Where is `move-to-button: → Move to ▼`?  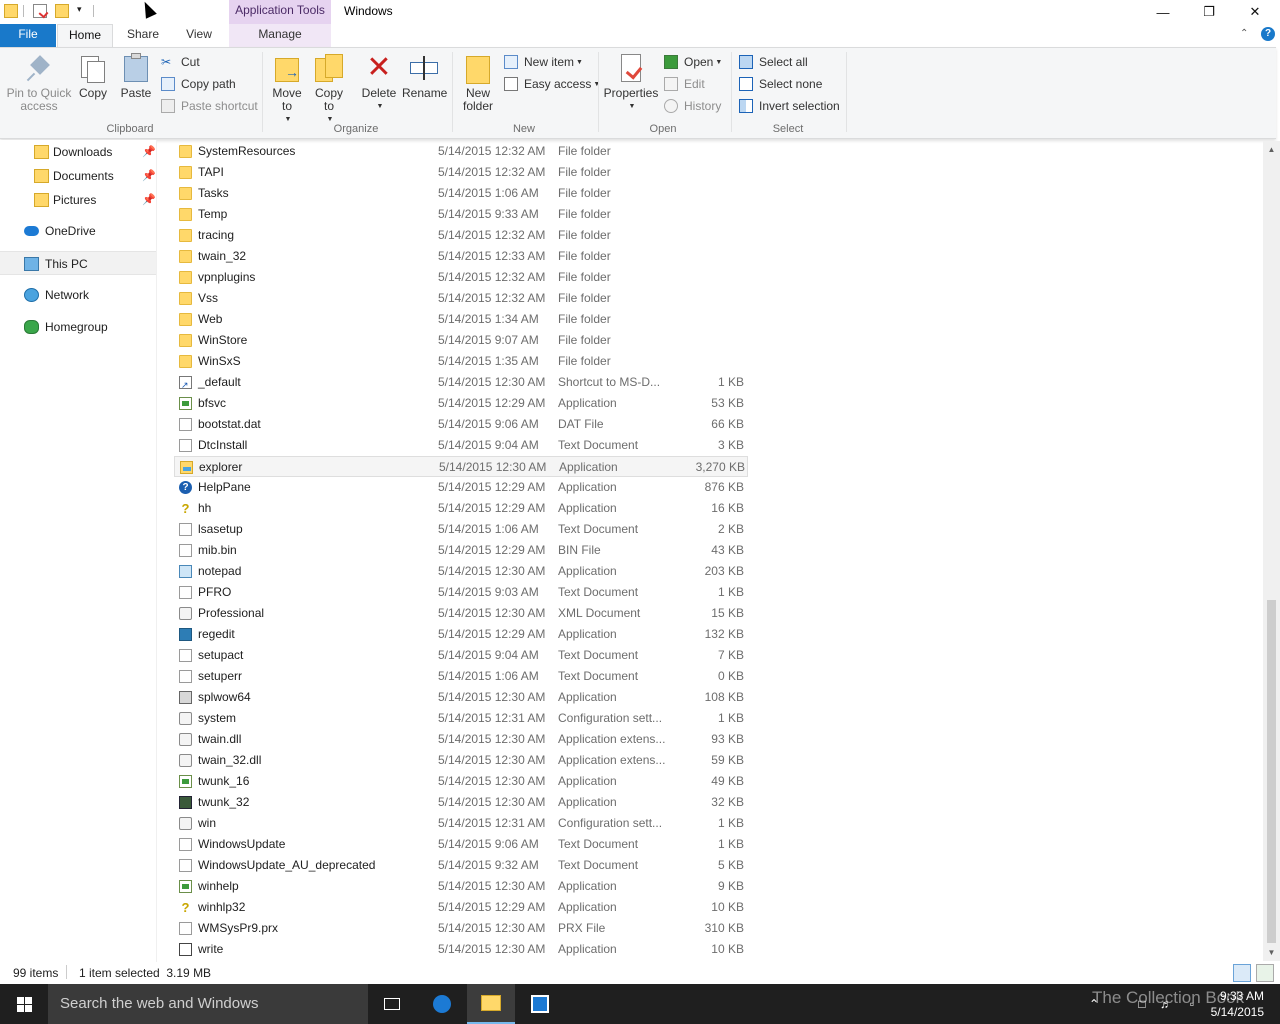 move-to-button: → Move to ▼ is located at coordinates (287, 89).